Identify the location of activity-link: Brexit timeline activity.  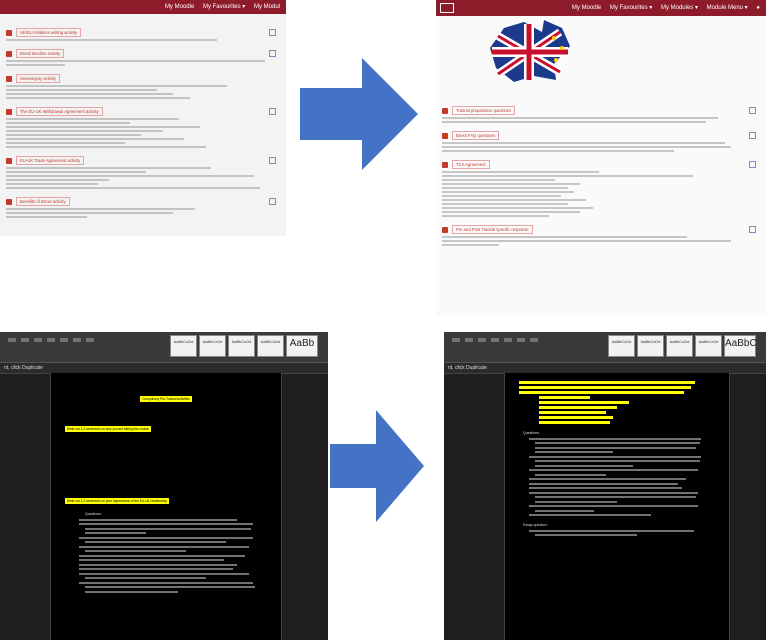
(40, 53).